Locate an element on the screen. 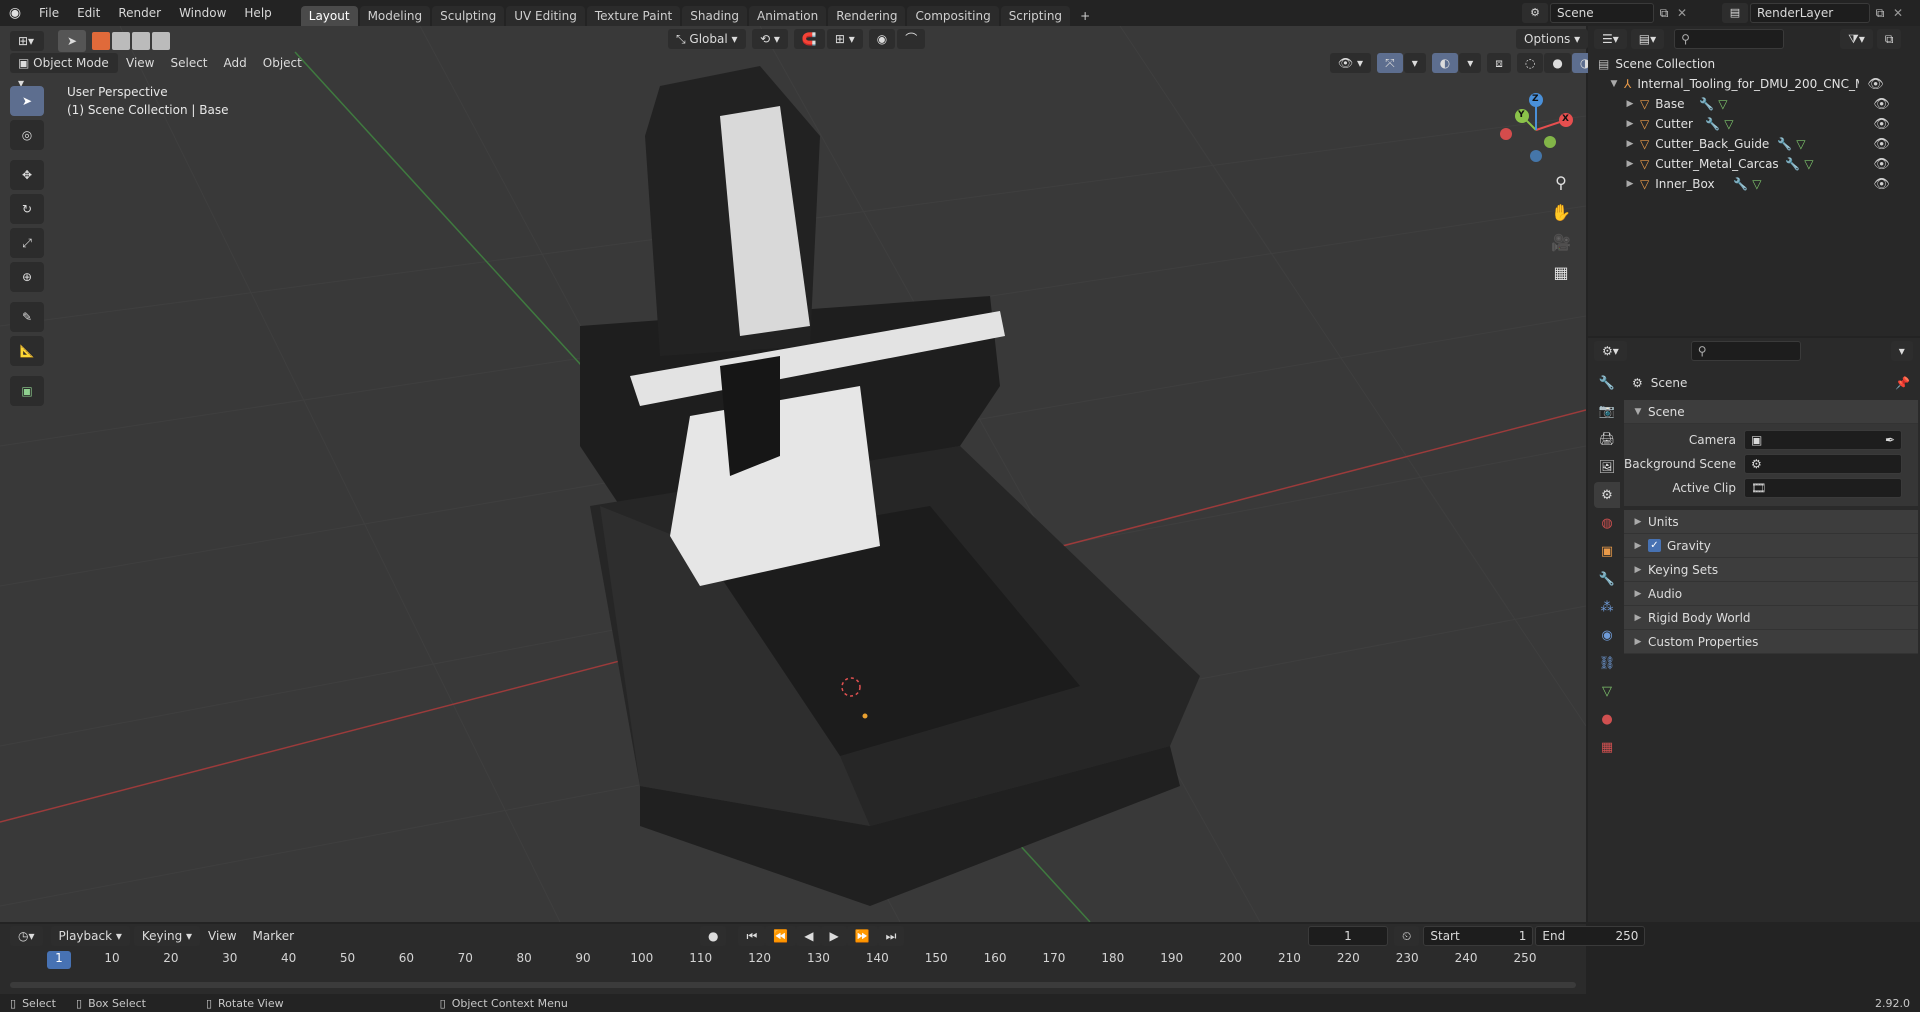 The image size is (1920, 1012). render-layer-field: RenderLayer is located at coordinates (1810, 13).